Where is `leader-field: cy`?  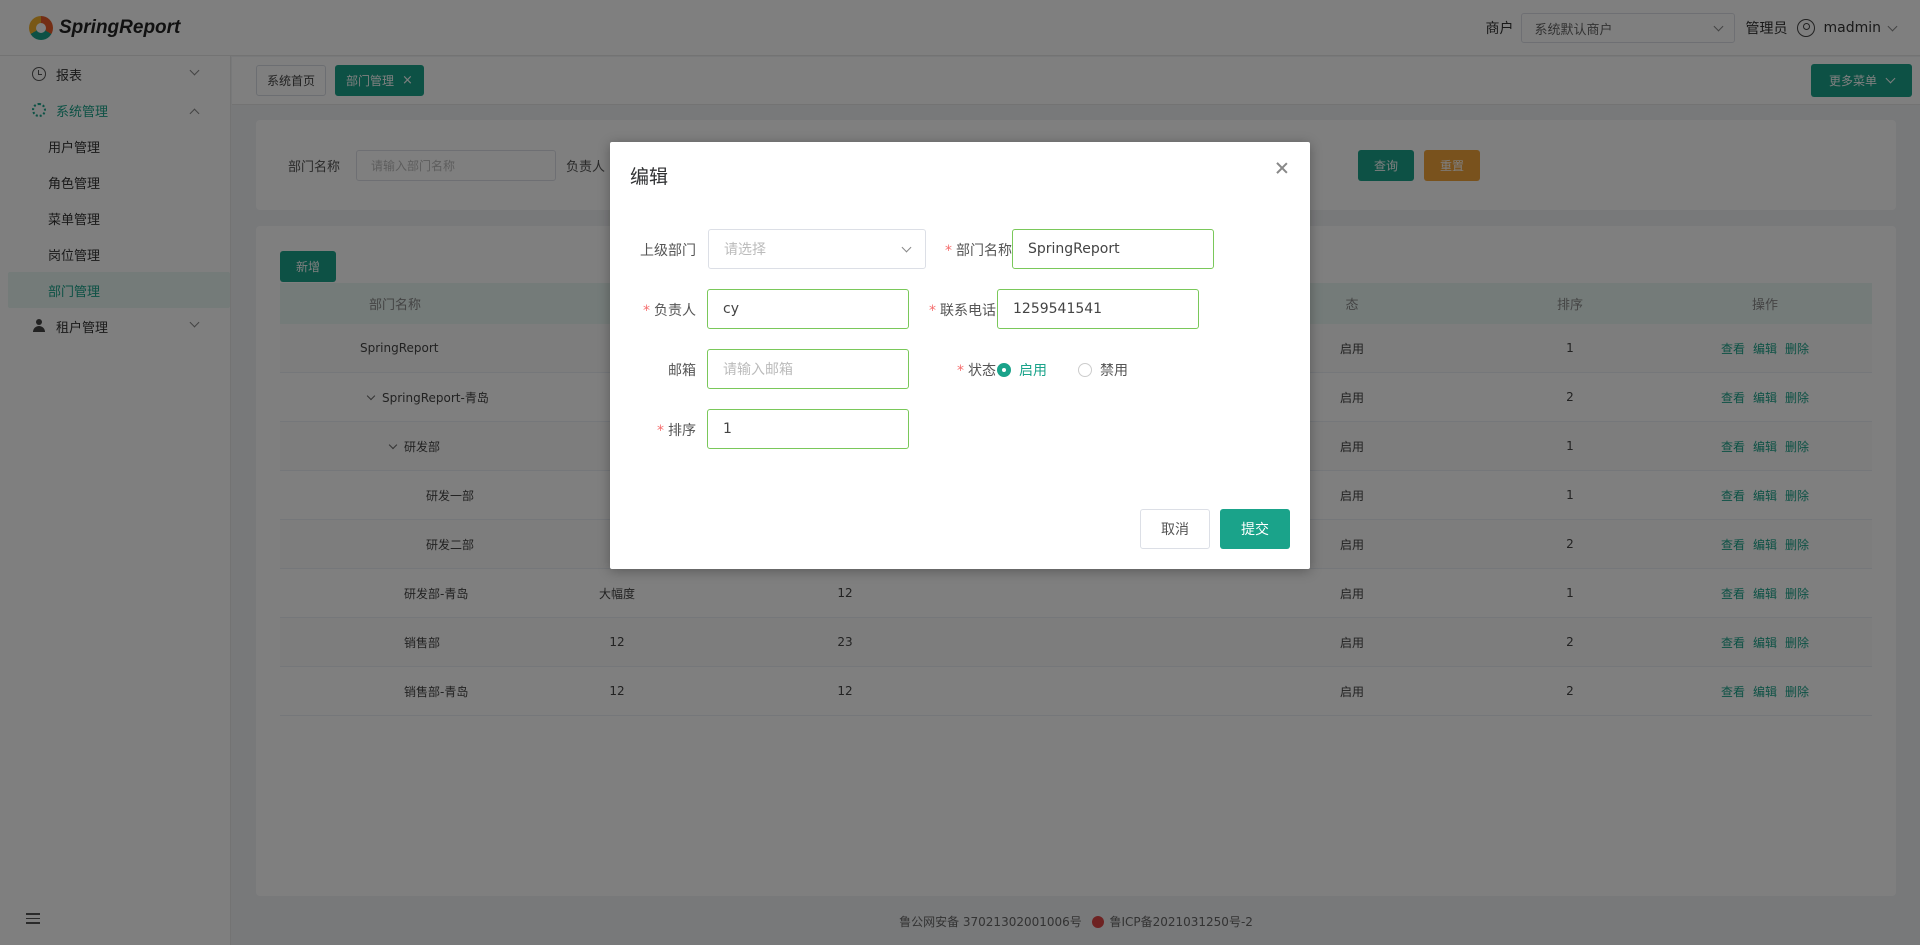
leader-field: cy is located at coordinates (808, 309).